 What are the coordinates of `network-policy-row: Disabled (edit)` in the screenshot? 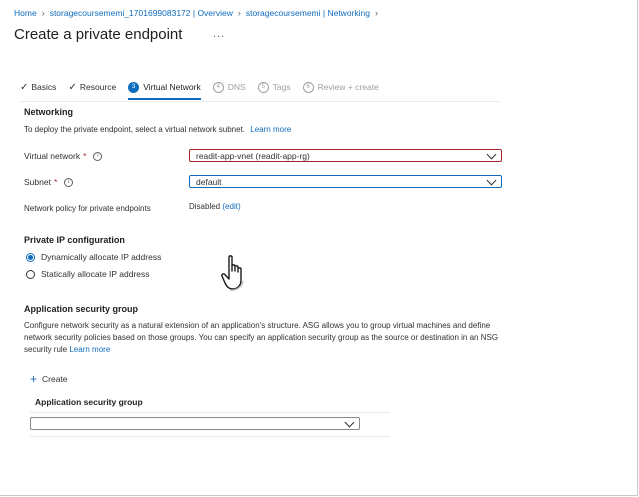 It's located at (215, 206).